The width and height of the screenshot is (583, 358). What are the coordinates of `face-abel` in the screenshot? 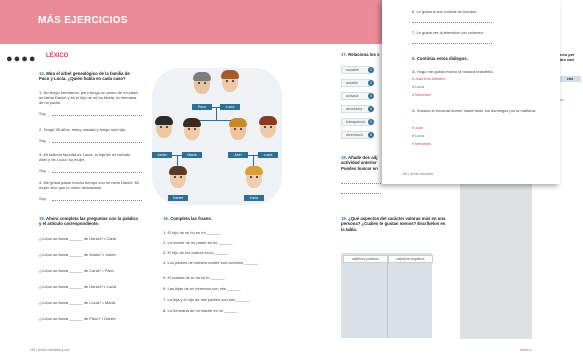 It's located at (238, 129).